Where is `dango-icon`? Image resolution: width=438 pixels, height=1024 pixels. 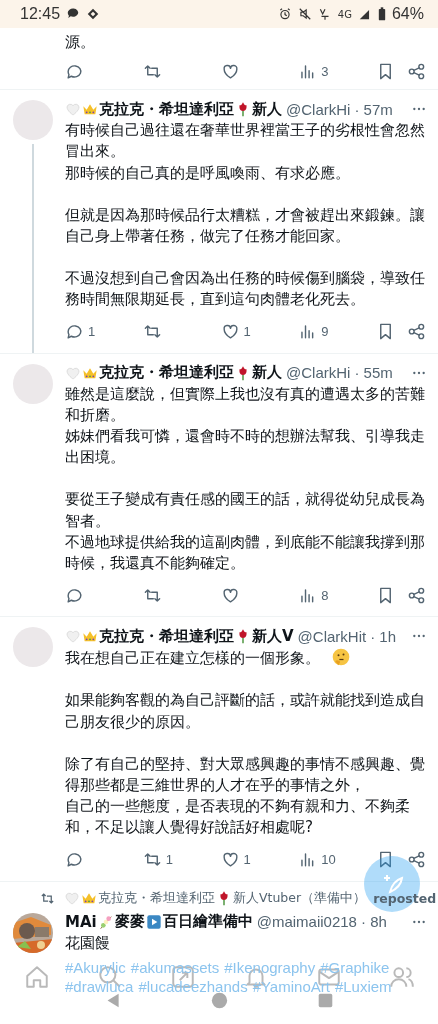 dango-icon is located at coordinates (105, 921).